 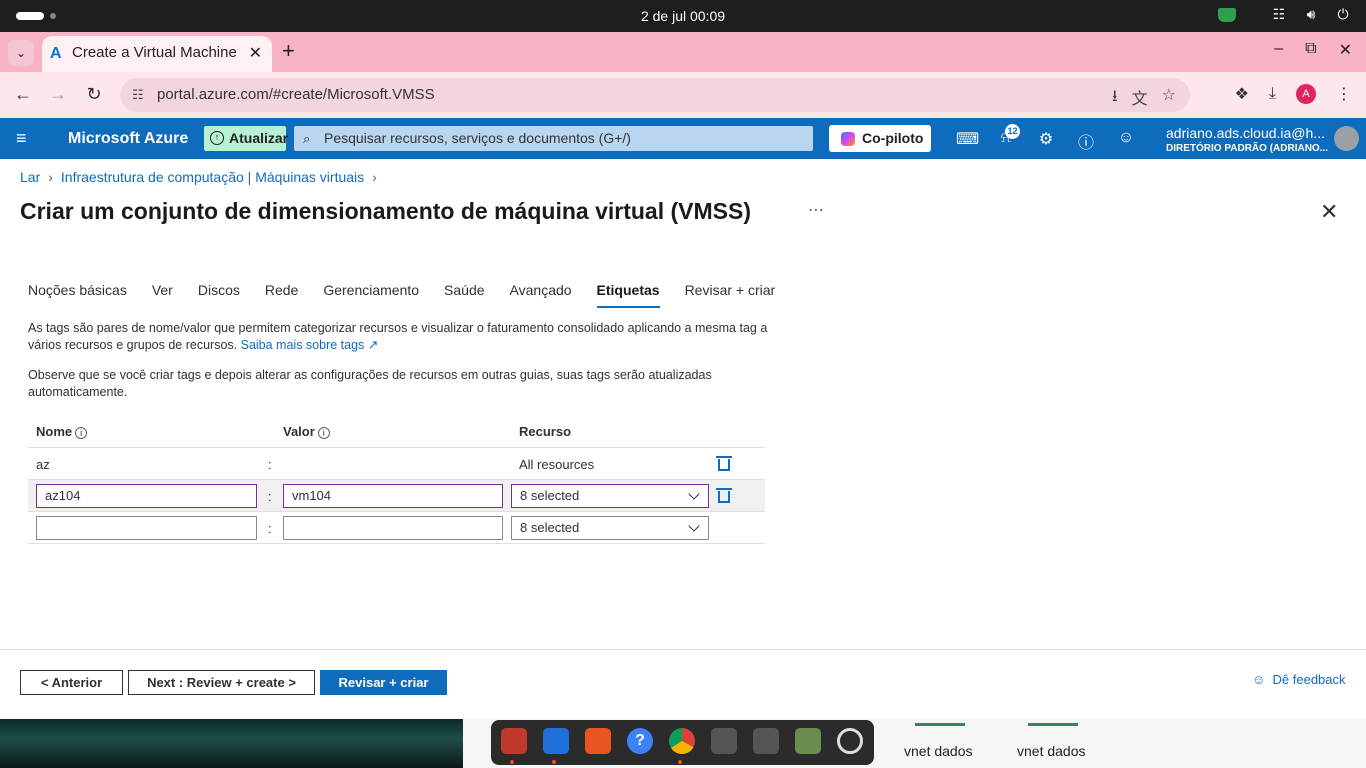 I want to click on dock: ?, so click(x=682, y=742).